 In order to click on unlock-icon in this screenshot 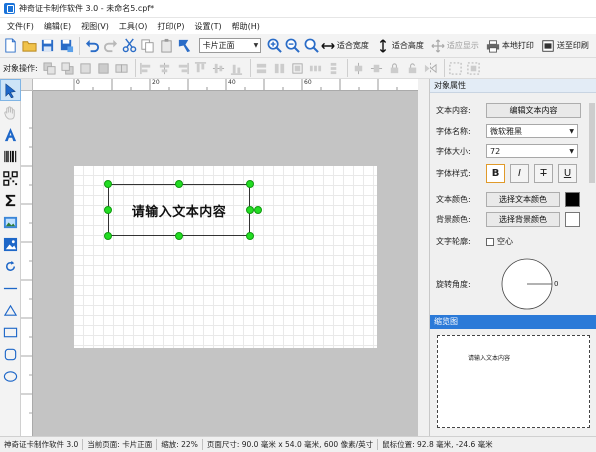, I will do `click(413, 68)`.